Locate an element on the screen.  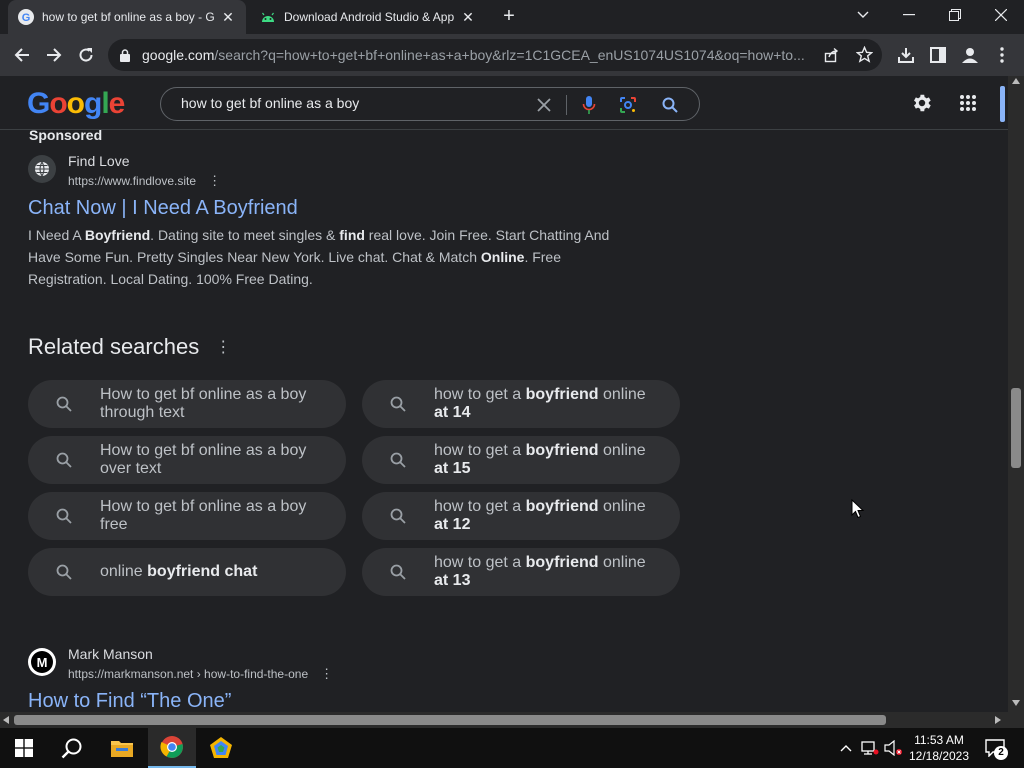
download-icon is located at coordinates (906, 55).